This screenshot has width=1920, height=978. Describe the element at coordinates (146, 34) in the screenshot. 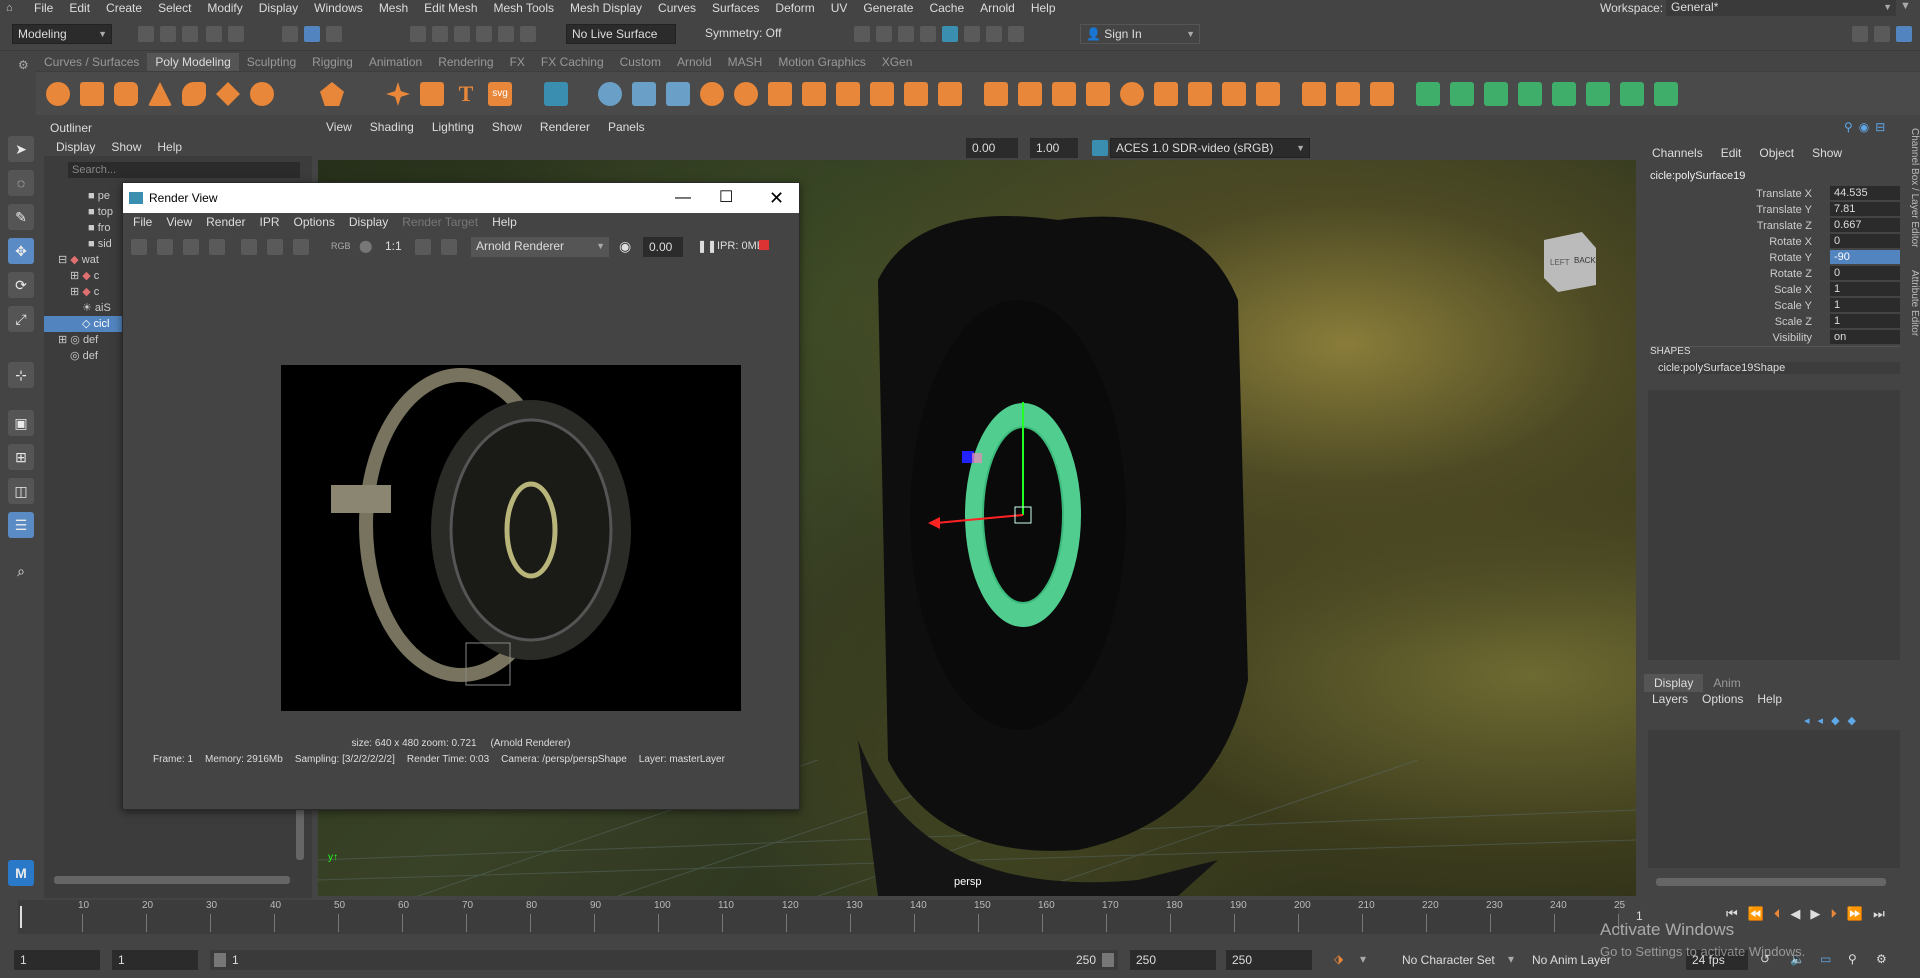

I see `new-scene-icon` at that location.